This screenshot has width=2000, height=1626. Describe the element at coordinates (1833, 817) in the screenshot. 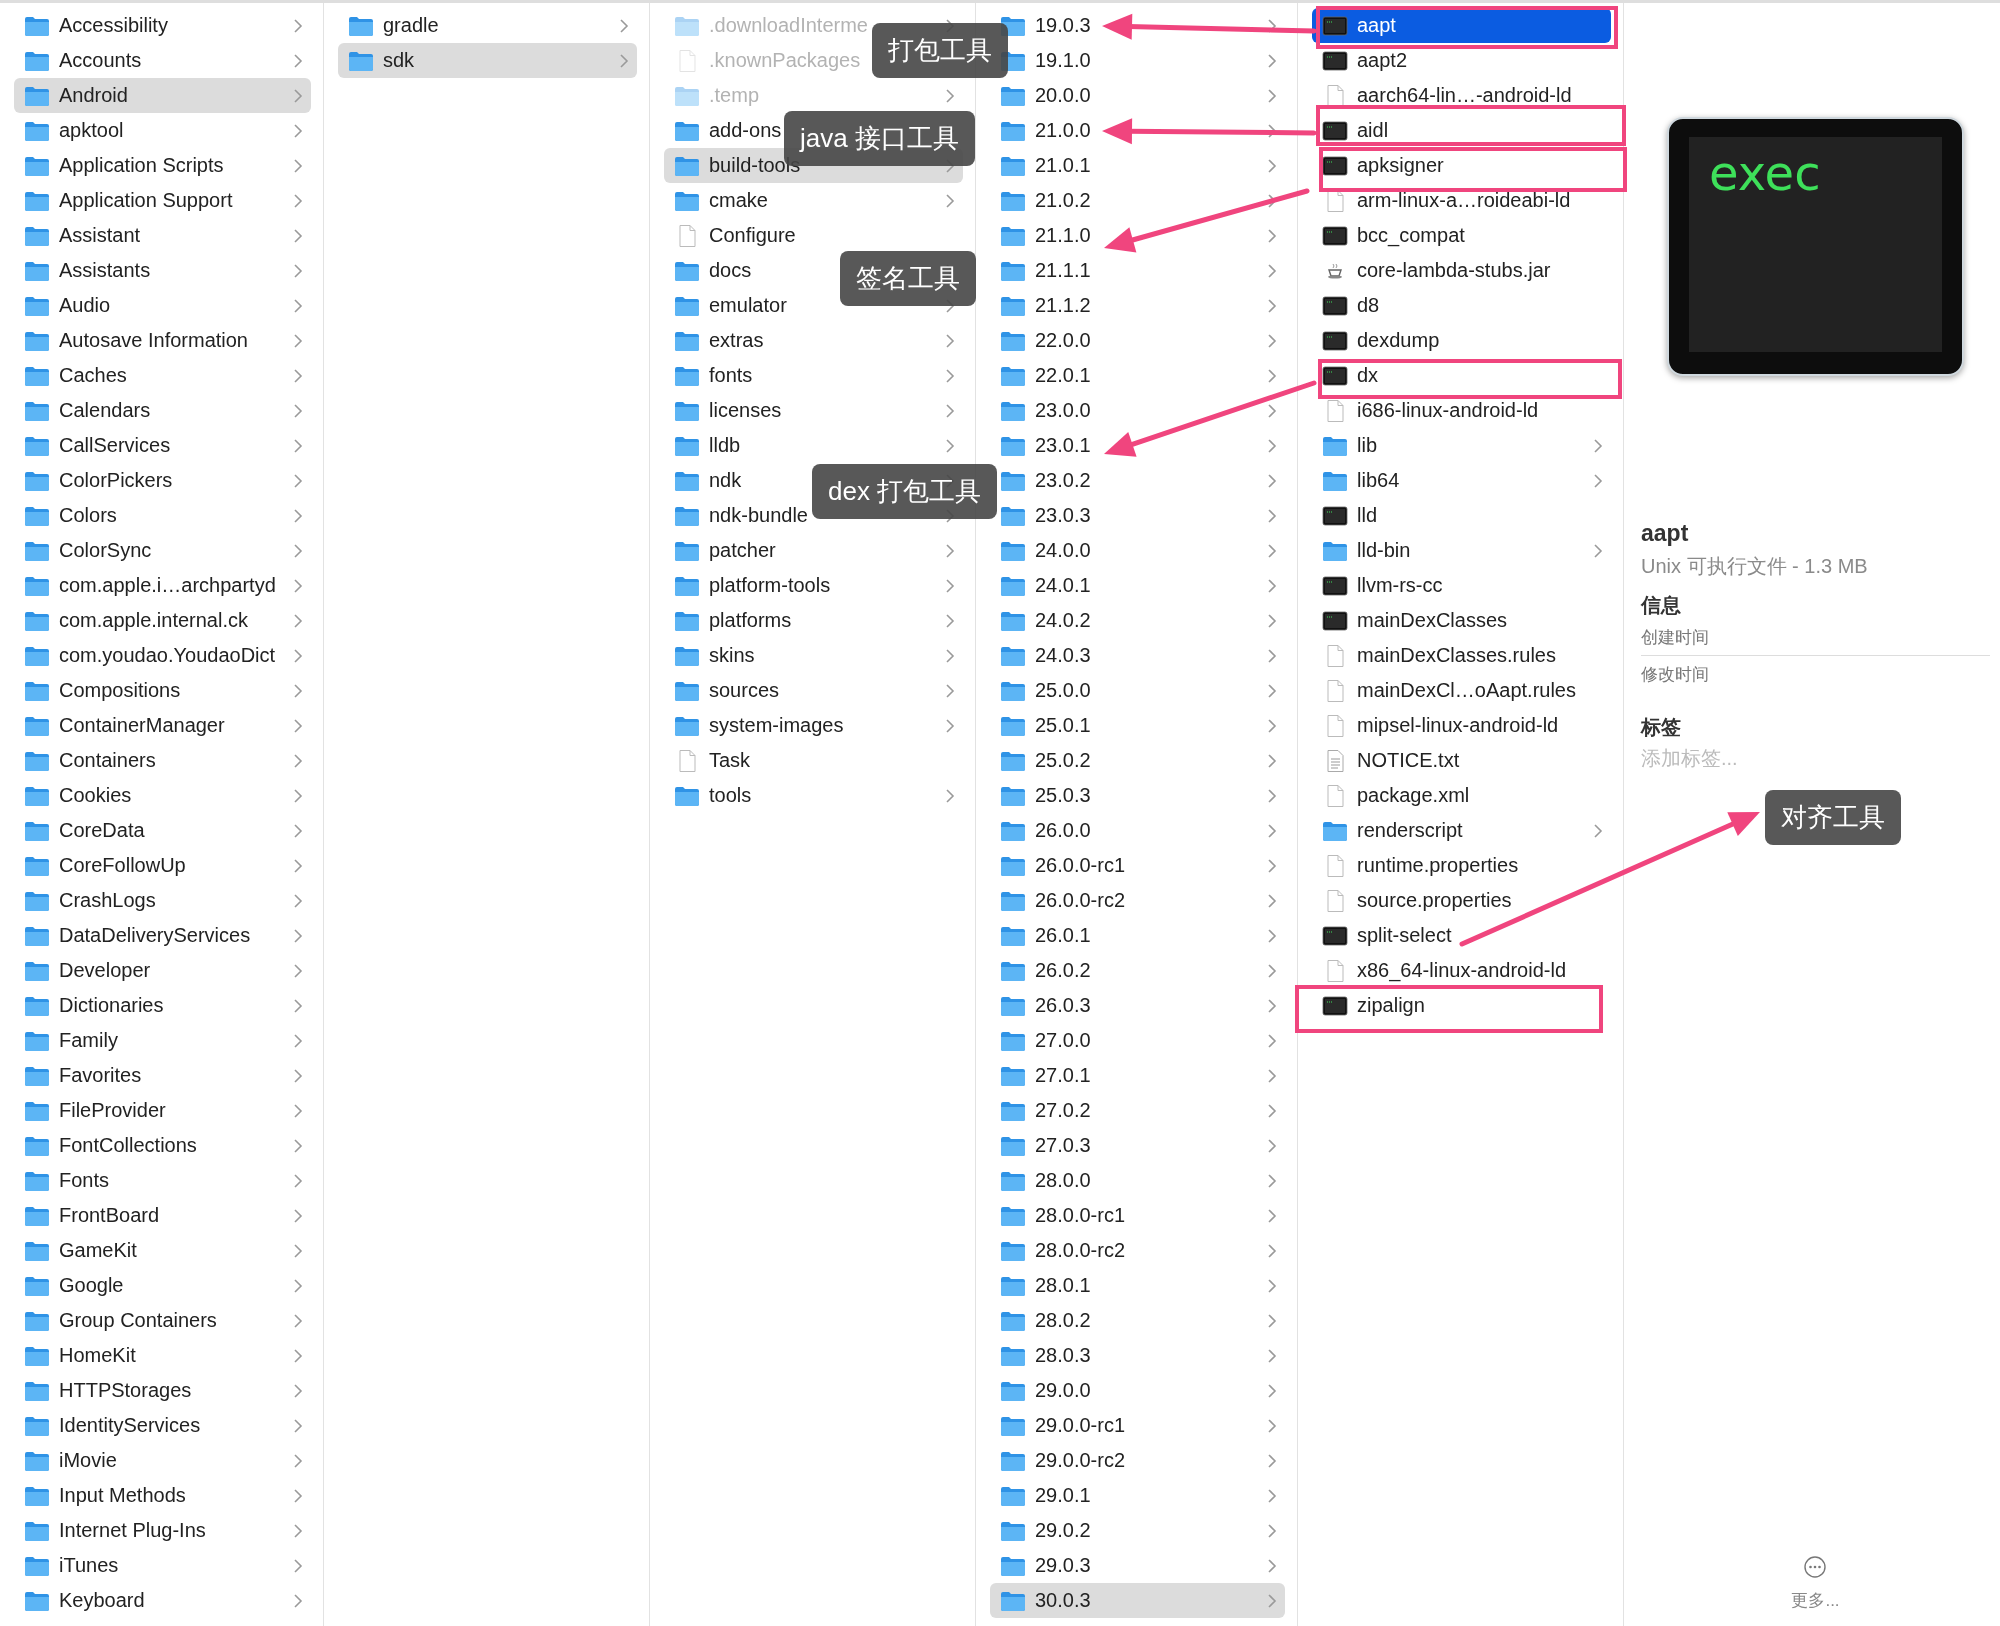

I see `callout-tooltip: 对齐工具` at that location.